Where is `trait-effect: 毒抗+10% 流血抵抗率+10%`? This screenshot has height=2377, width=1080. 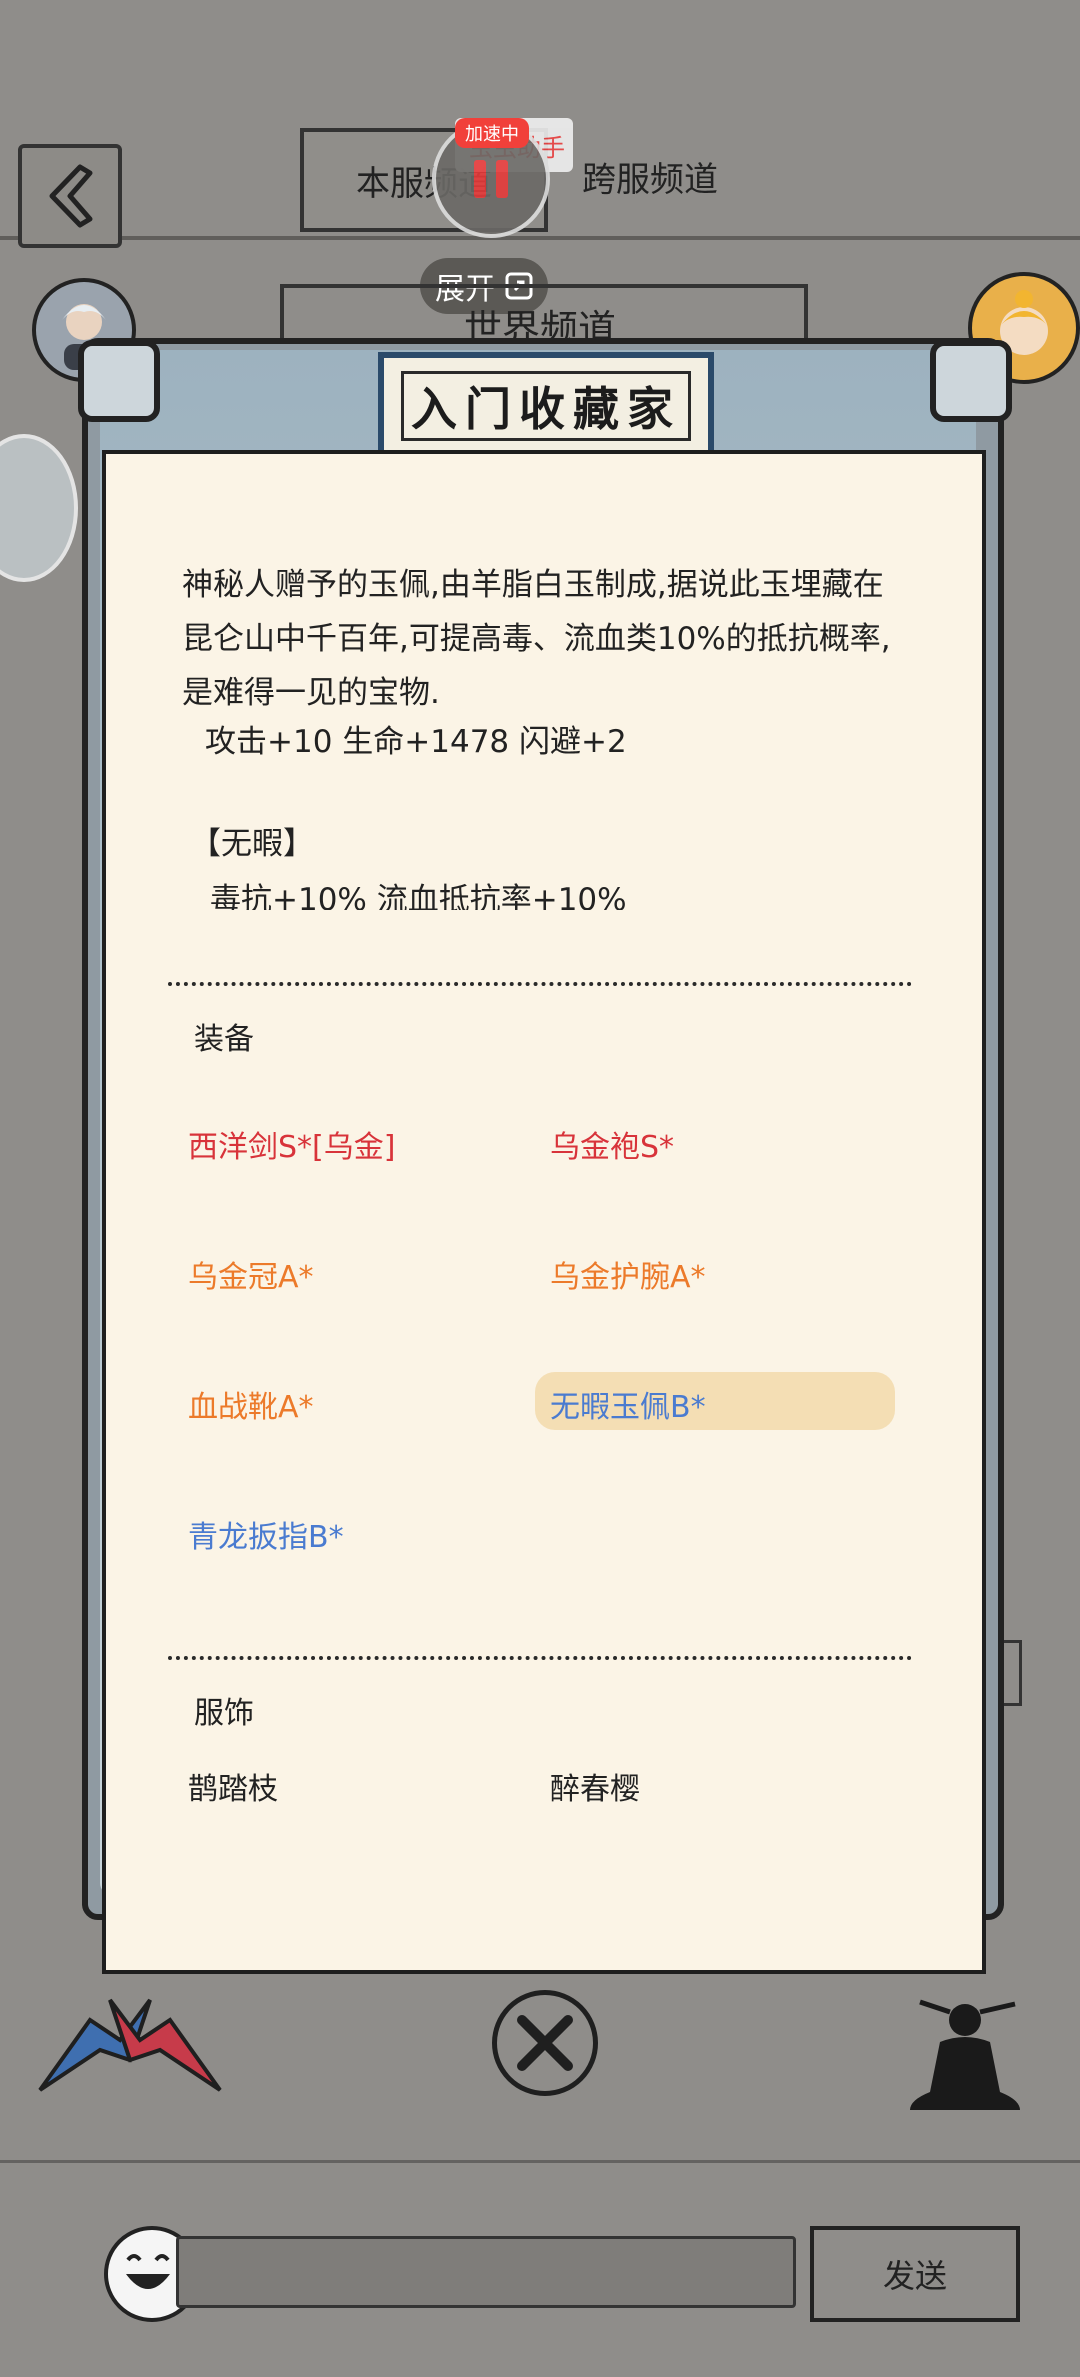 trait-effect: 毒抗+10% 流血抵抗率+10% is located at coordinates (418, 896).